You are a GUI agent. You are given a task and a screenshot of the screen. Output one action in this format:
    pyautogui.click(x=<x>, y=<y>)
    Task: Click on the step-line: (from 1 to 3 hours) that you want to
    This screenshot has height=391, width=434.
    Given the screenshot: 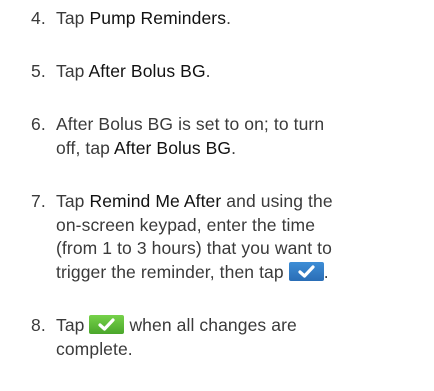 What is the action you would take?
    pyautogui.click(x=194, y=248)
    